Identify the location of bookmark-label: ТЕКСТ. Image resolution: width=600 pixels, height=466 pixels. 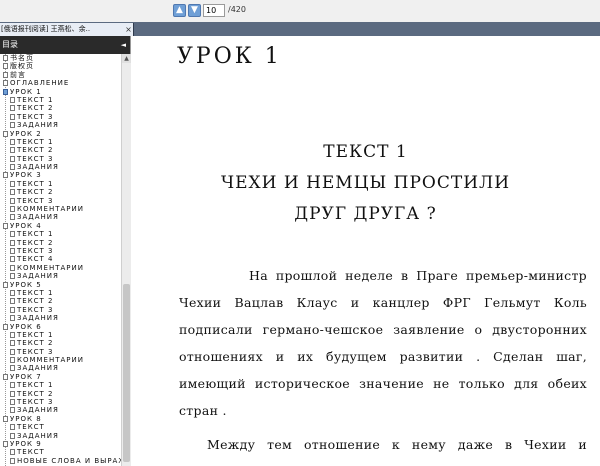
(31, 427).